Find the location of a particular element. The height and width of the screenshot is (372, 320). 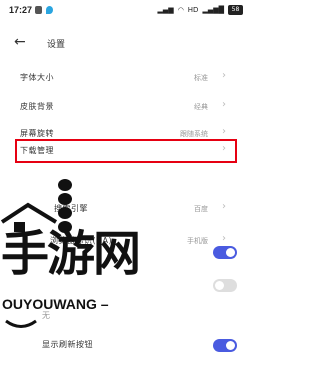

setting-value: 跟随系统 is located at coordinates (194, 134).